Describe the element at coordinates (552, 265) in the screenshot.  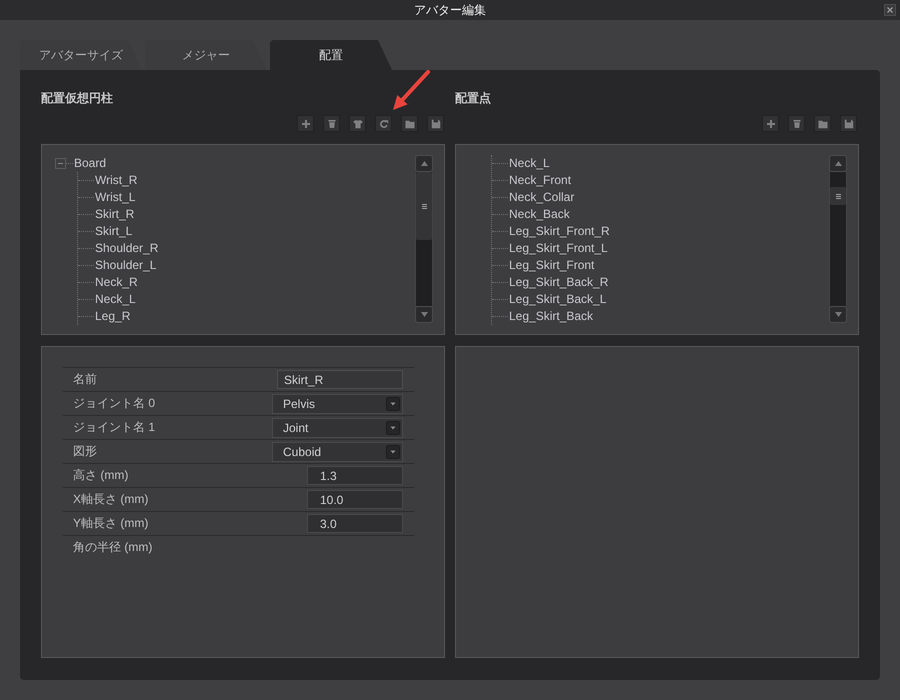
I see `tree-item: Leg_Skirt_Front` at that location.